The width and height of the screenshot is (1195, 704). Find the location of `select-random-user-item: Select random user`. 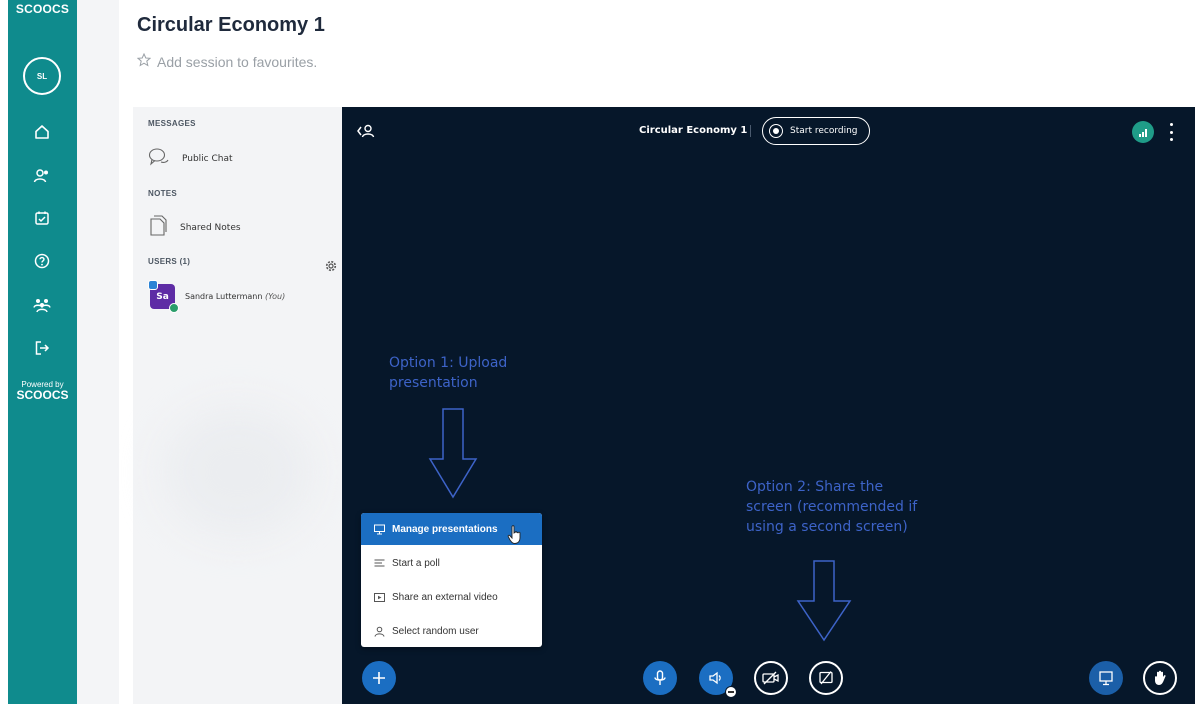

select-random-user-item: Select random user is located at coordinates (451, 631).